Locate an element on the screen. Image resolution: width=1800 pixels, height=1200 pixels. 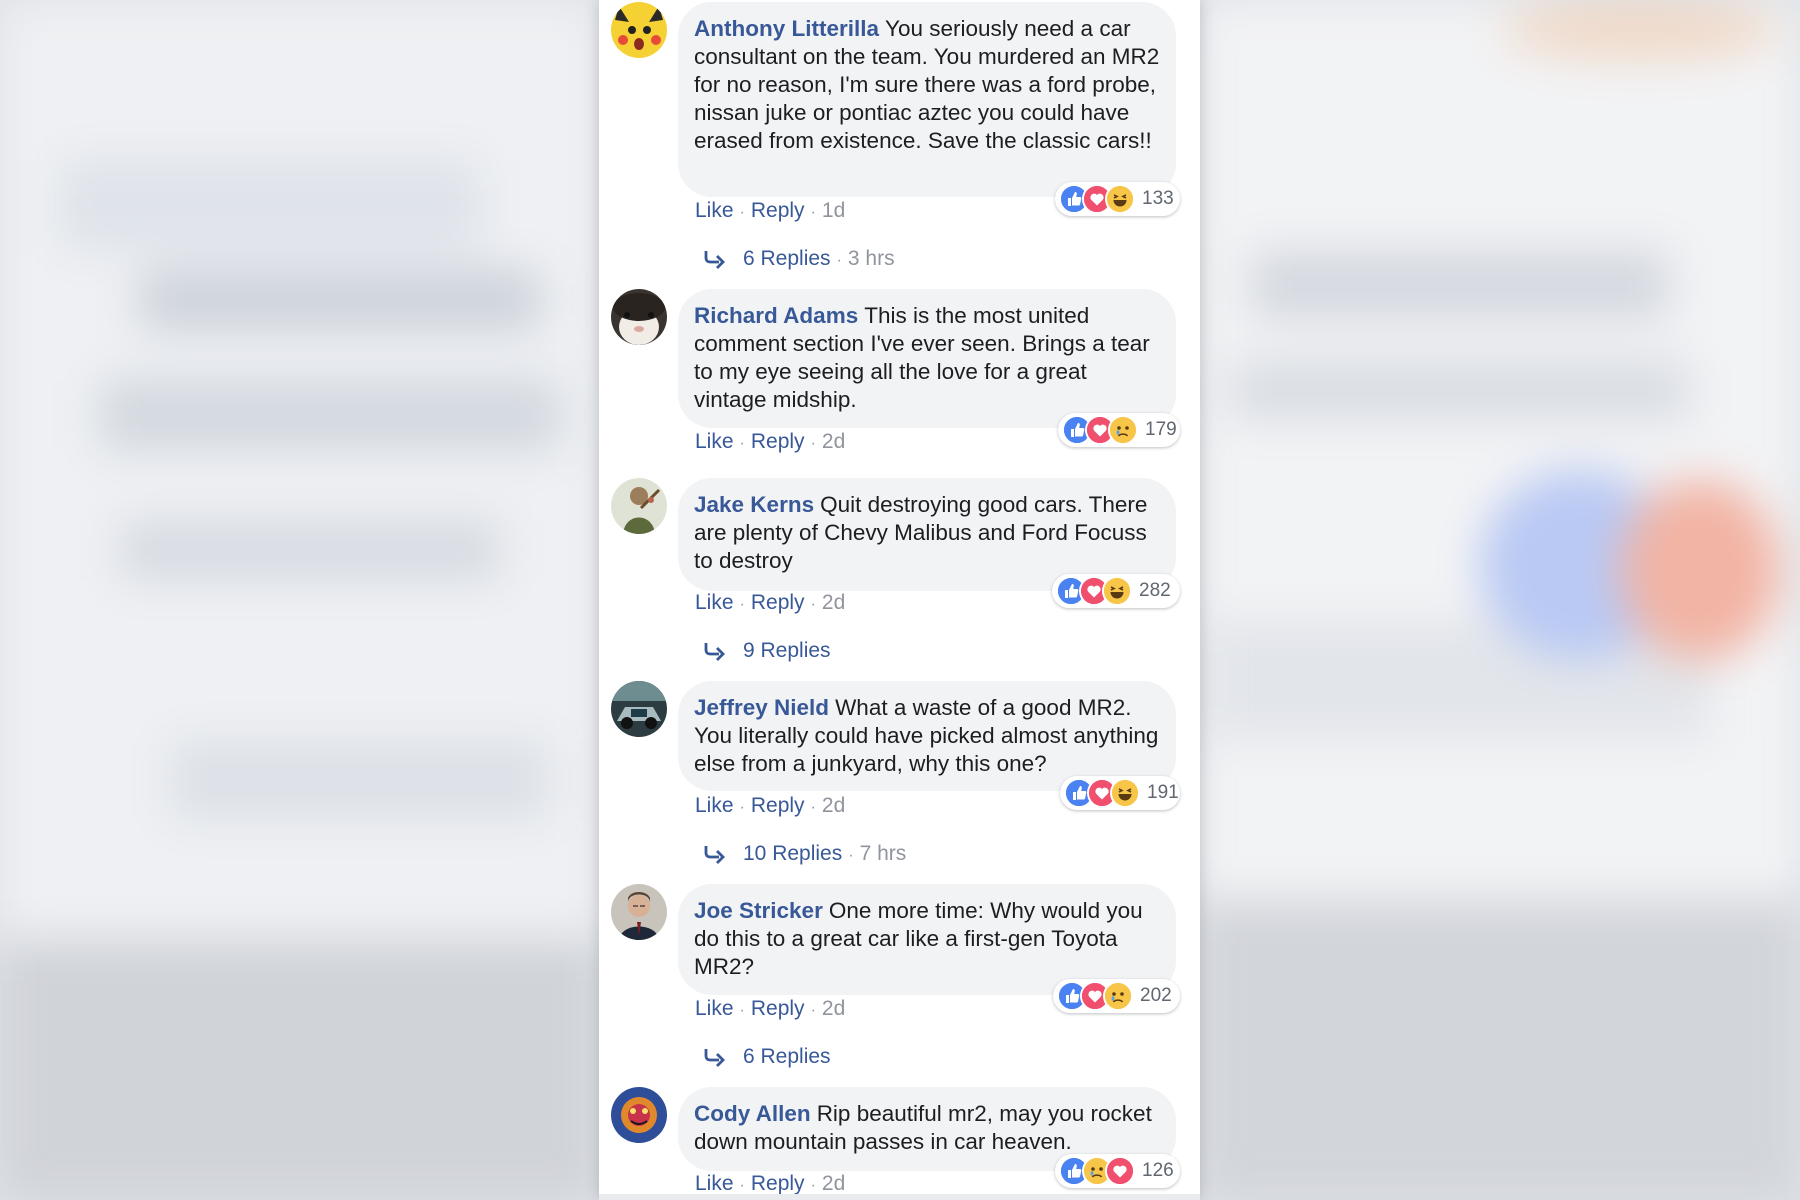
comment-author: Joe Stricker is located at coordinates (758, 910).